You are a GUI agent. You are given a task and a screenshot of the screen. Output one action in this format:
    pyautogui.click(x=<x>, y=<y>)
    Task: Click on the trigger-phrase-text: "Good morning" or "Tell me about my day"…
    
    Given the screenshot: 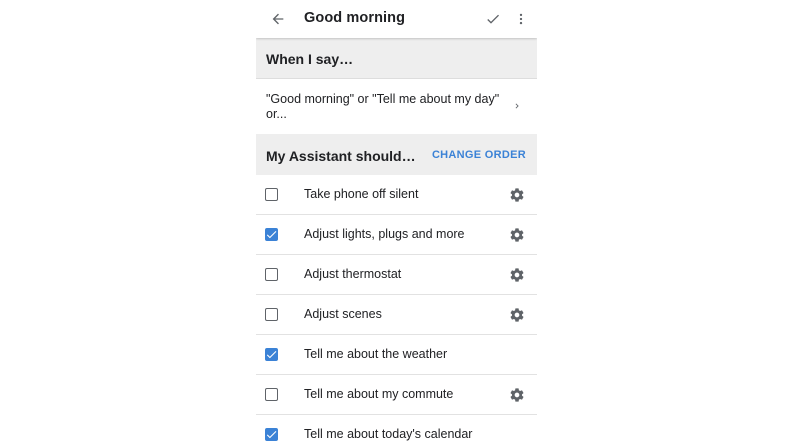 What is the action you would take?
    pyautogui.click(x=383, y=106)
    